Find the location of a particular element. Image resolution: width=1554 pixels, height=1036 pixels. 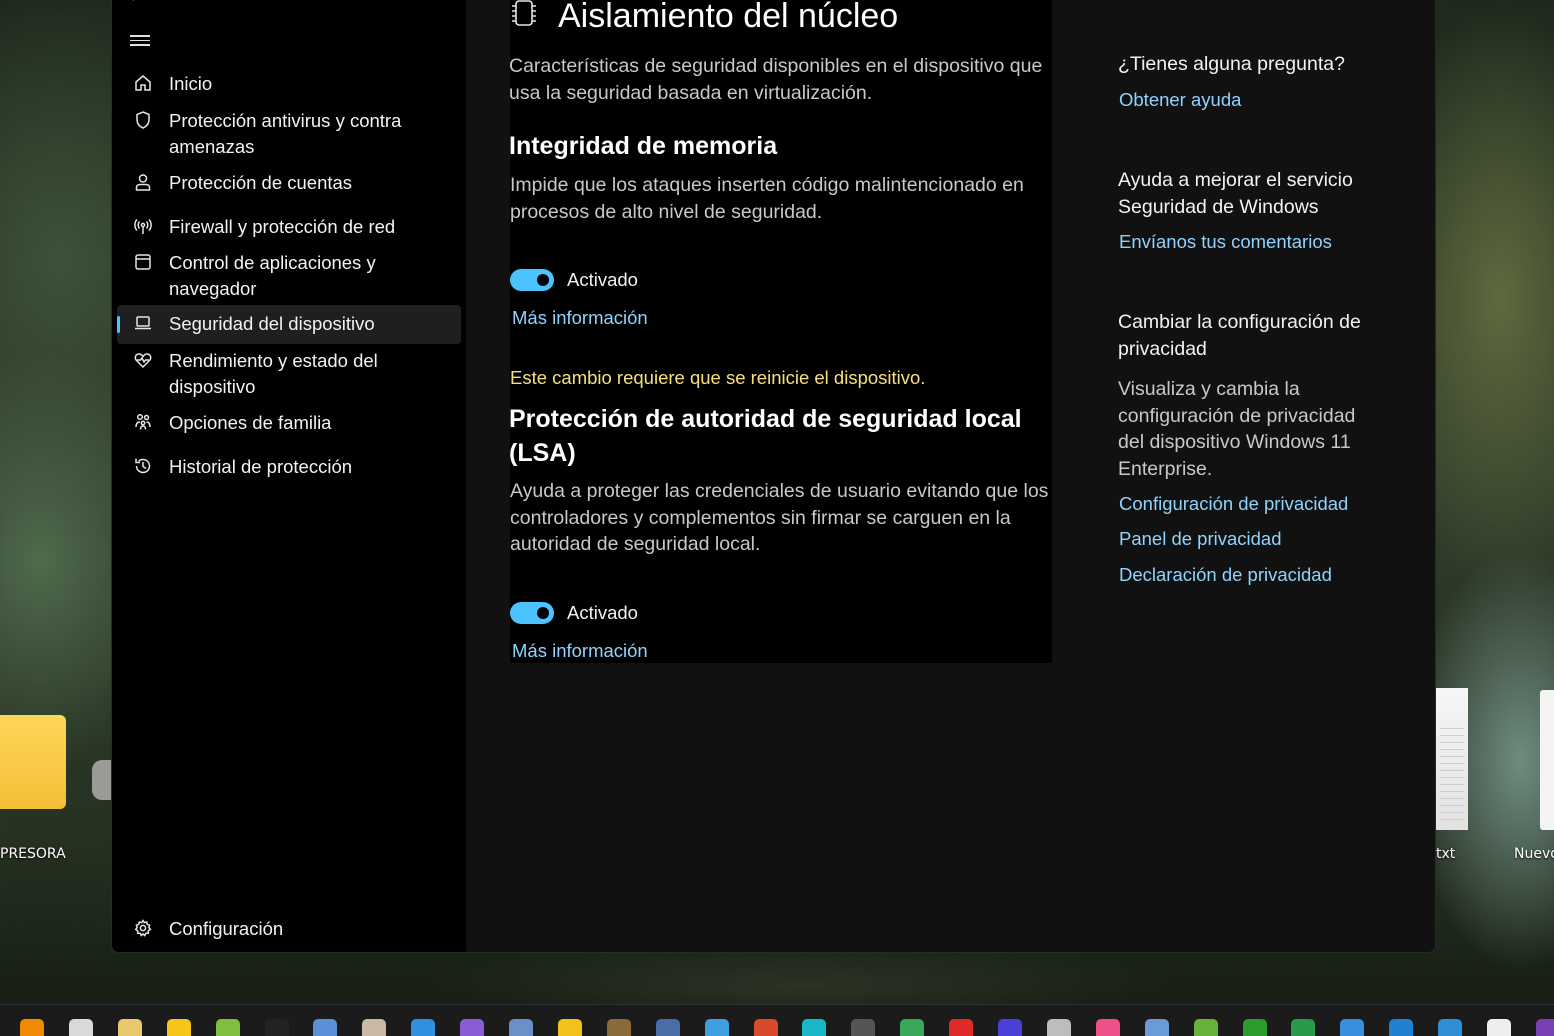

chrome-icon is located at coordinates (912, 1027).